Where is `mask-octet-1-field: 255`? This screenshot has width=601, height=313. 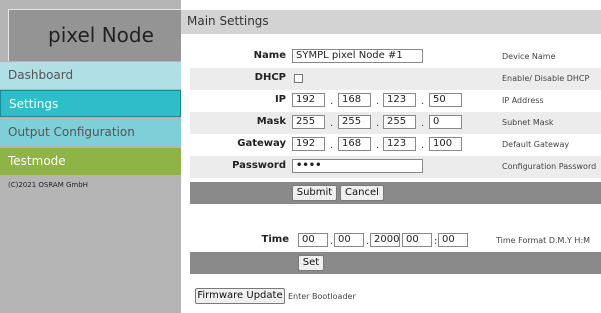 mask-octet-1-field: 255 is located at coordinates (308, 122).